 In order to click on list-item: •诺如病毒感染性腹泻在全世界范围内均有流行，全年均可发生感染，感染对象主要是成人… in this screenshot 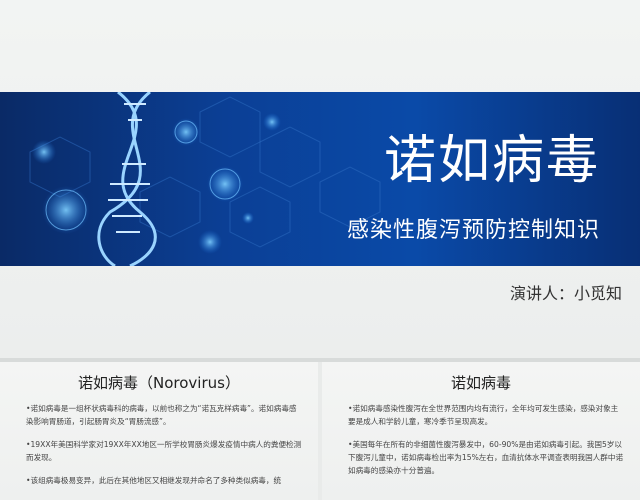, I will do `click(483, 415)`.